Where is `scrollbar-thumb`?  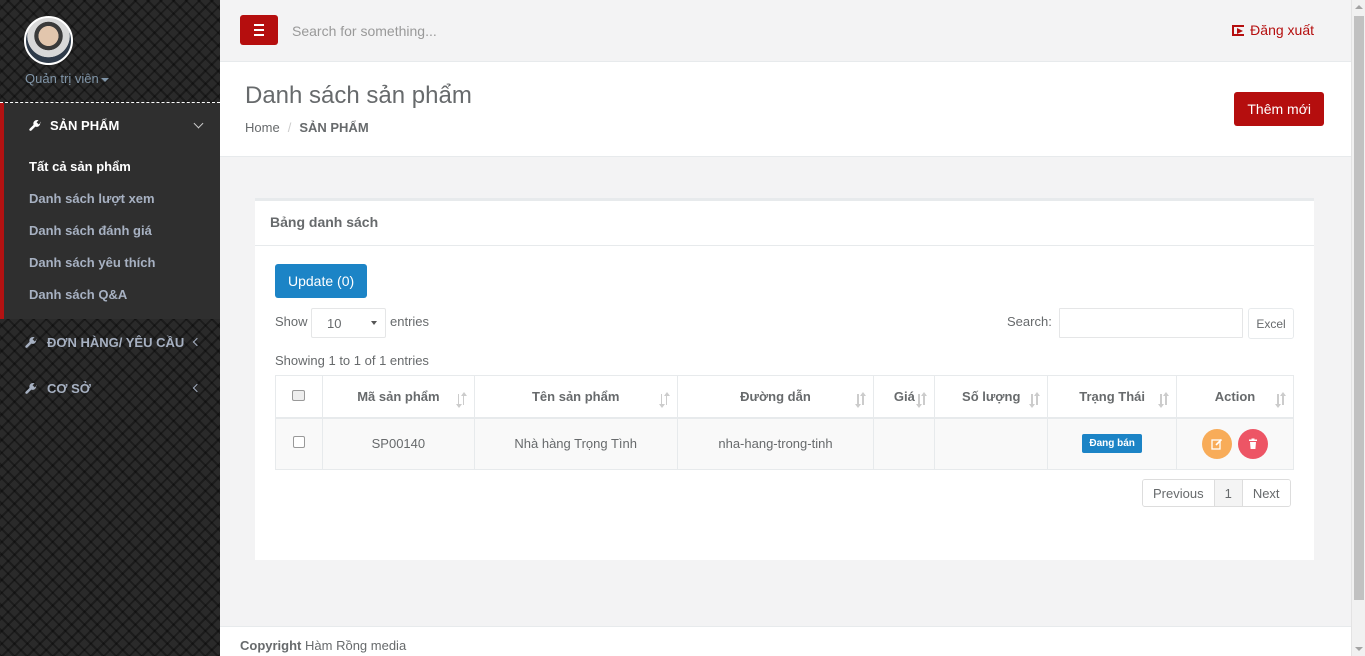
scrollbar-thumb is located at coordinates (1359, 308).